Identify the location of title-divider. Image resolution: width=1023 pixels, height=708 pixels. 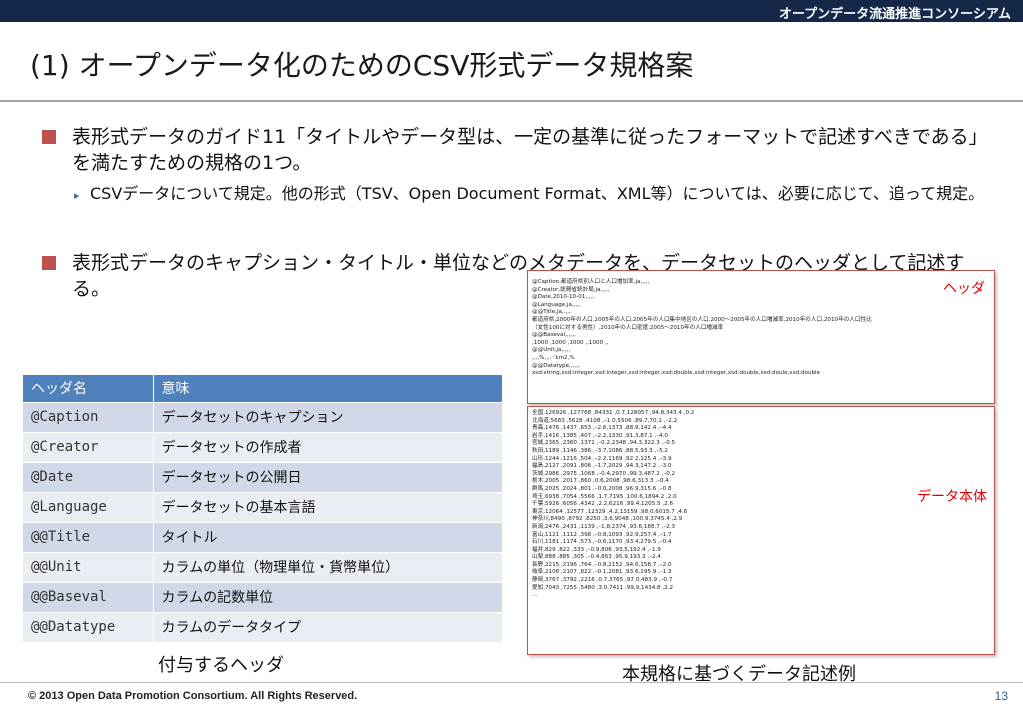
(511, 101).